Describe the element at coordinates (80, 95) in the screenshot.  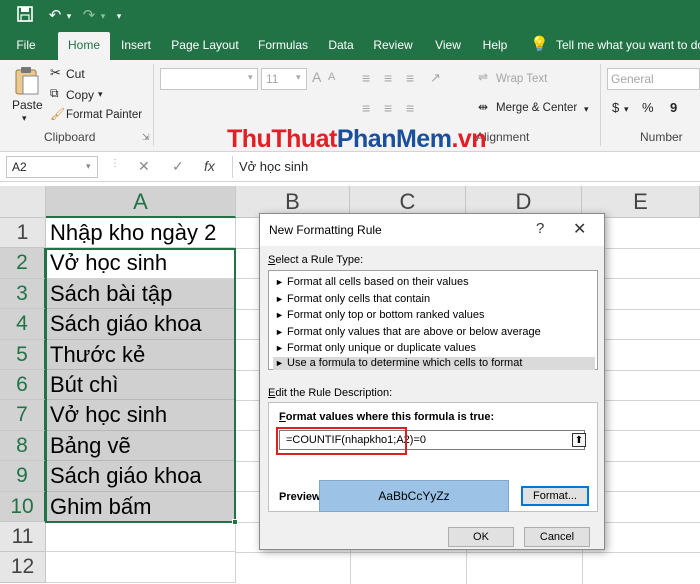
I see `copy-button: Copy` at that location.